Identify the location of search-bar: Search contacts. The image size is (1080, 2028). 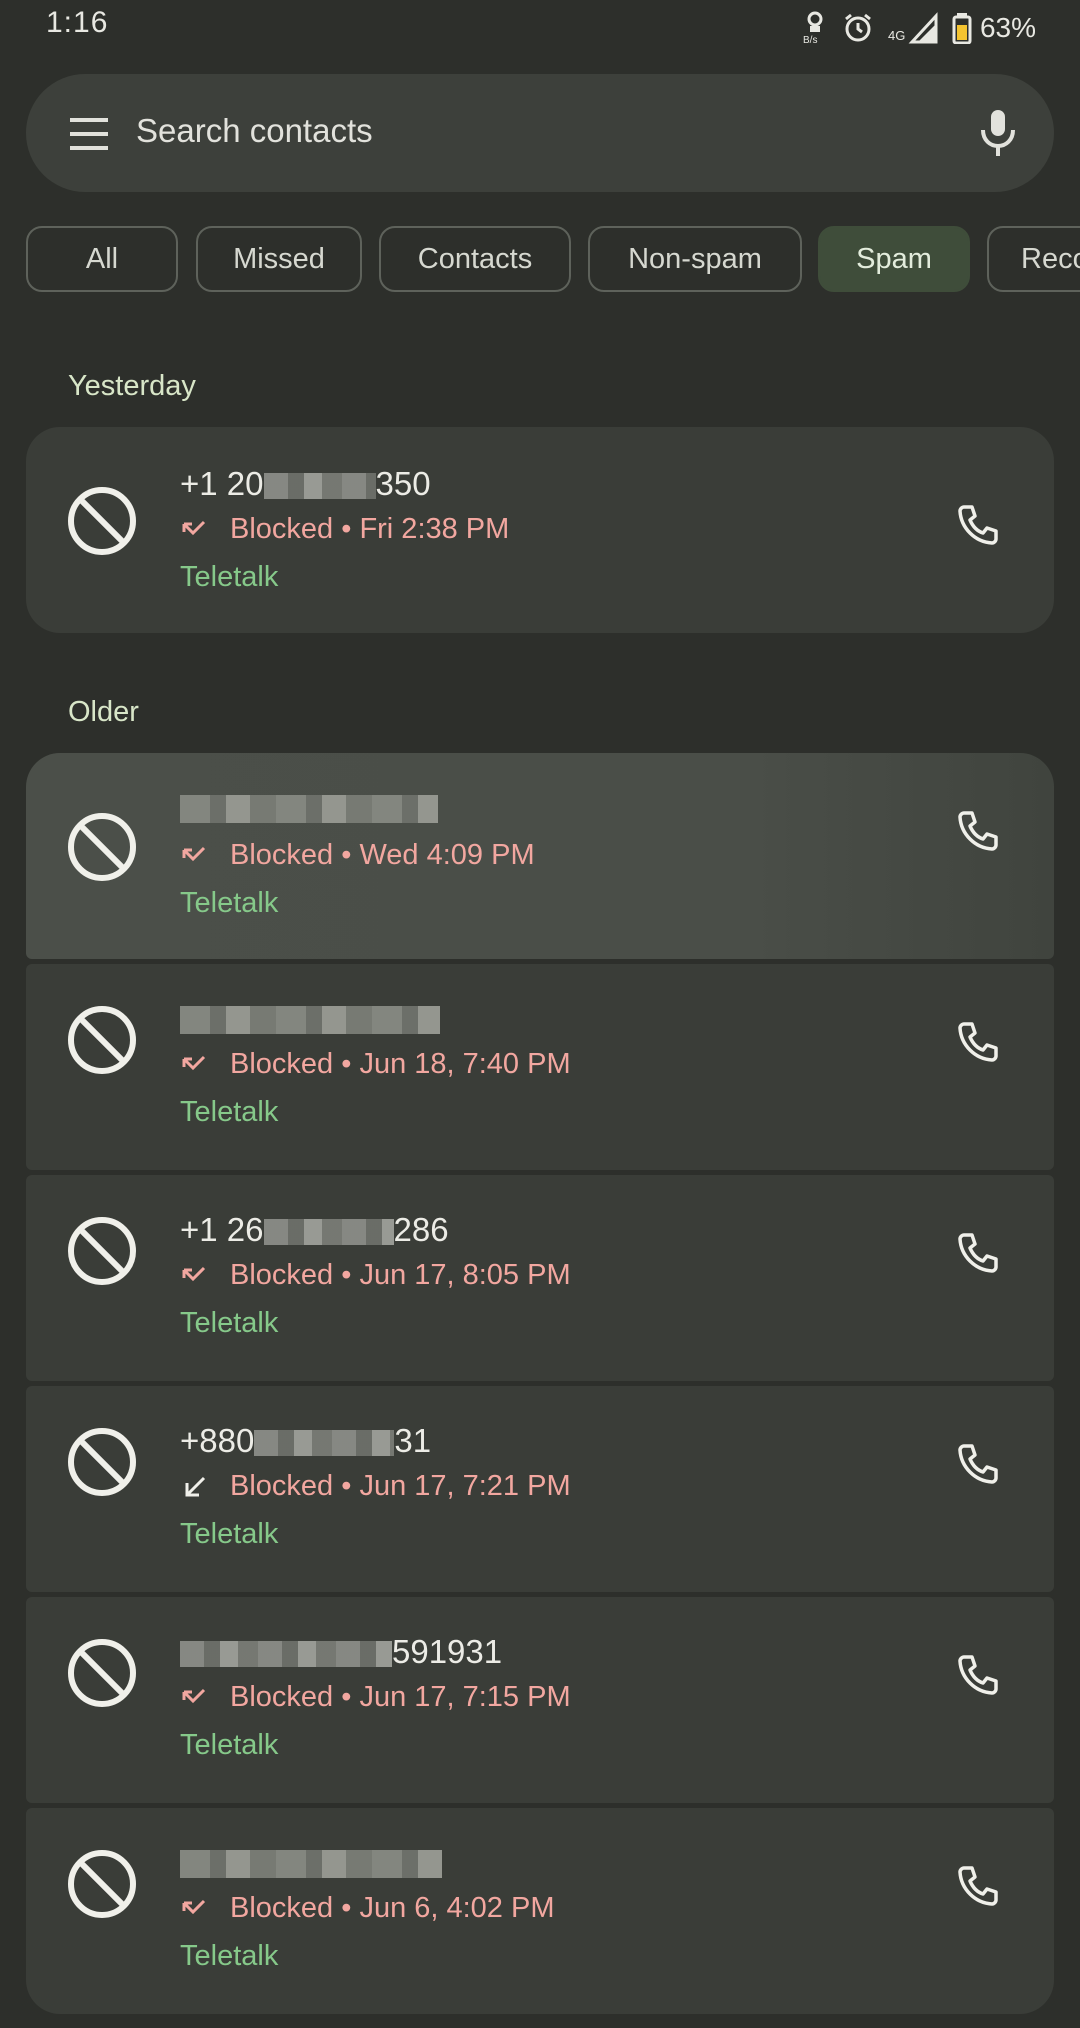
(540, 133).